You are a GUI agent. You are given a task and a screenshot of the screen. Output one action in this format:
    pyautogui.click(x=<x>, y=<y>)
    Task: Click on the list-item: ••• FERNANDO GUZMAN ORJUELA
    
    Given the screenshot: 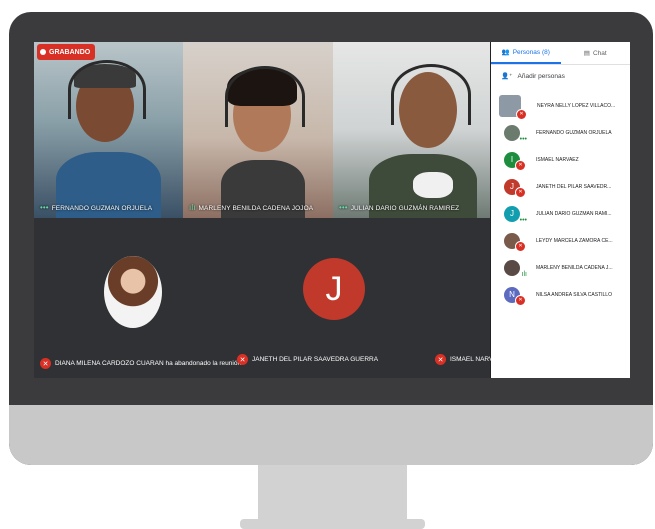 What is the action you would take?
    pyautogui.click(x=560, y=132)
    